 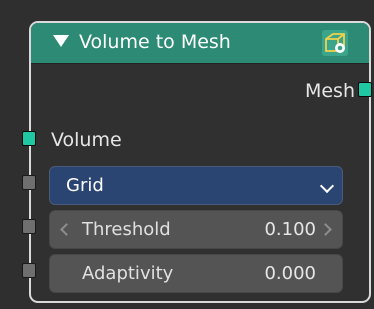 I want to click on mesh-volume-icon, so click(x=335, y=43).